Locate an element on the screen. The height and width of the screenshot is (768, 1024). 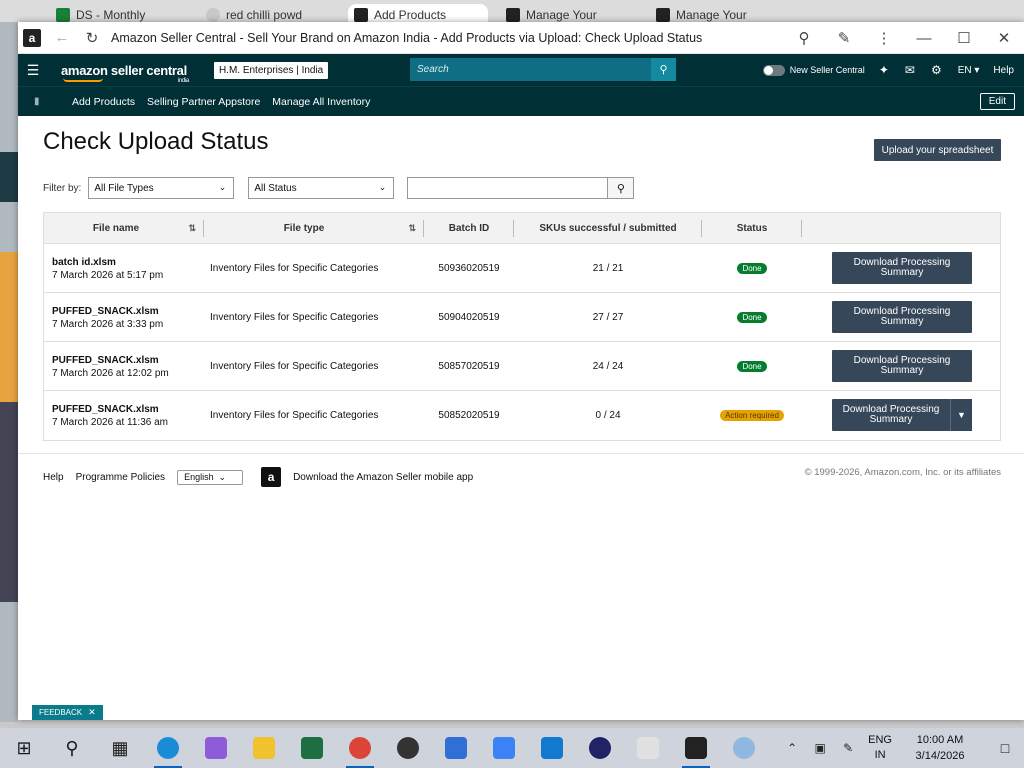
column-header-batch-id: Batch ID is located at coordinates (469, 228).